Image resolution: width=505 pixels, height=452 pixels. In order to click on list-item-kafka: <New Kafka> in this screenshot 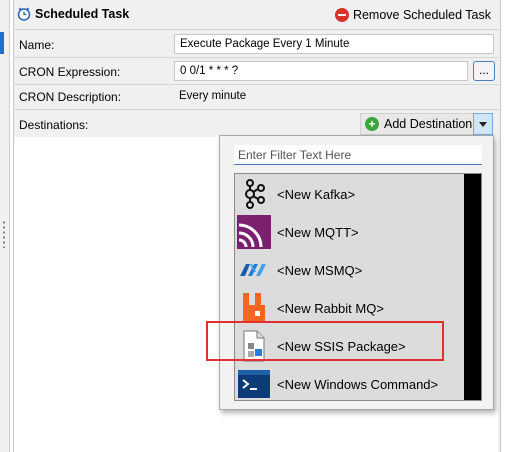, I will do `click(350, 194)`.